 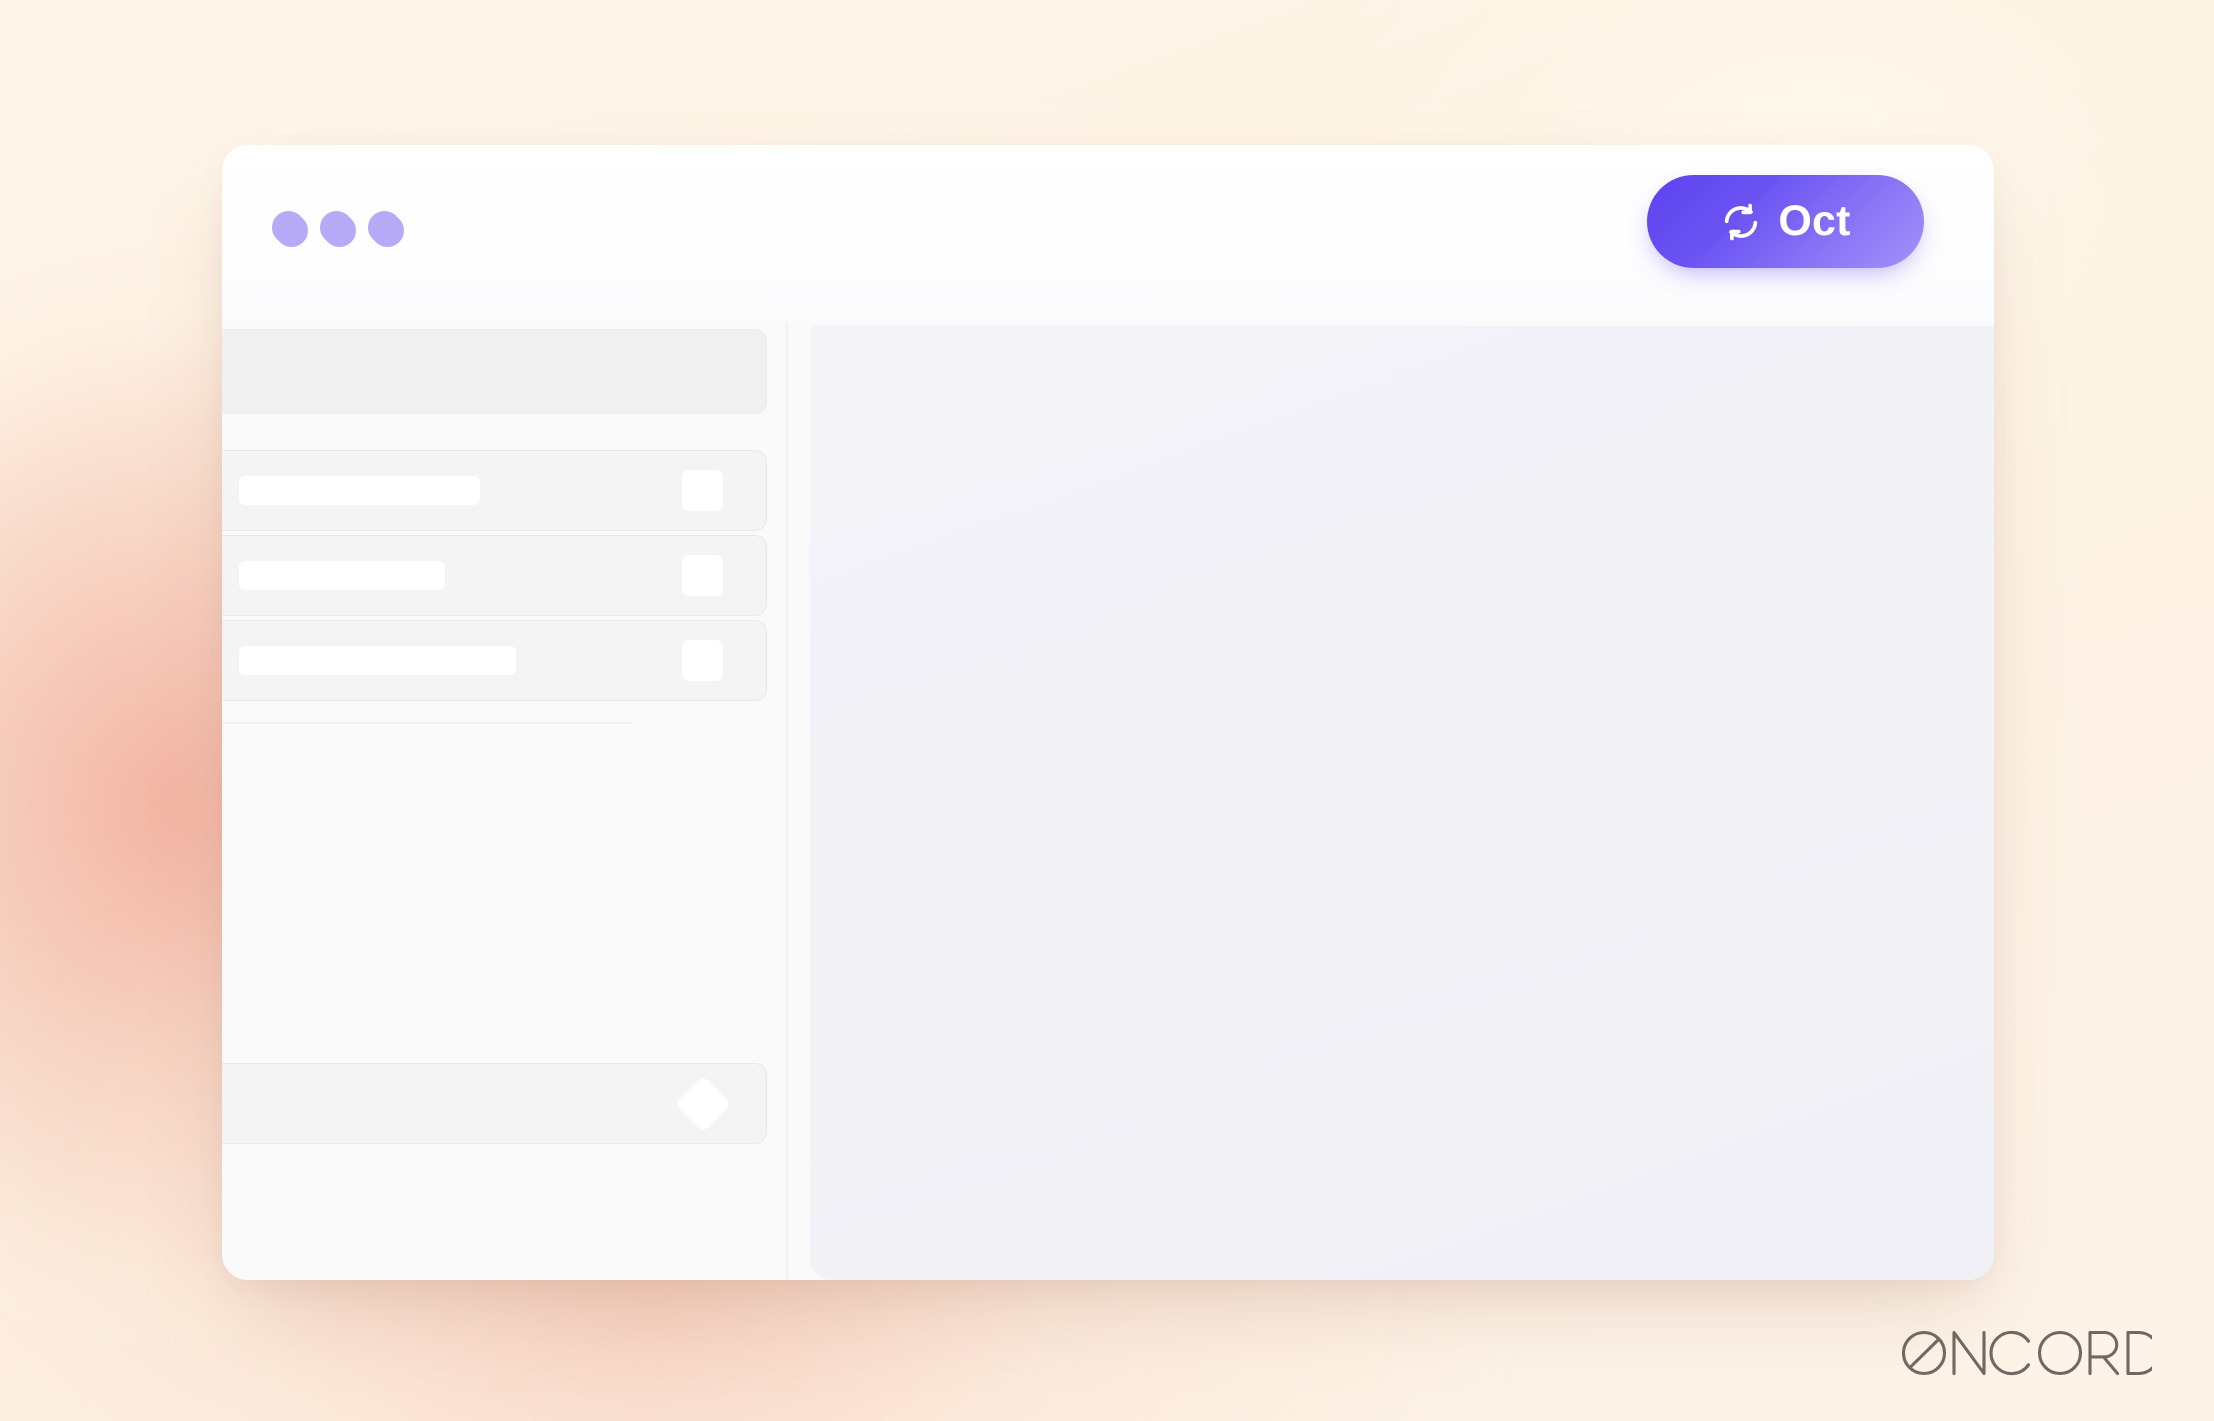 What do you see at coordinates (1108, 233) in the screenshot?
I see `window-titlebar: Oct` at bounding box center [1108, 233].